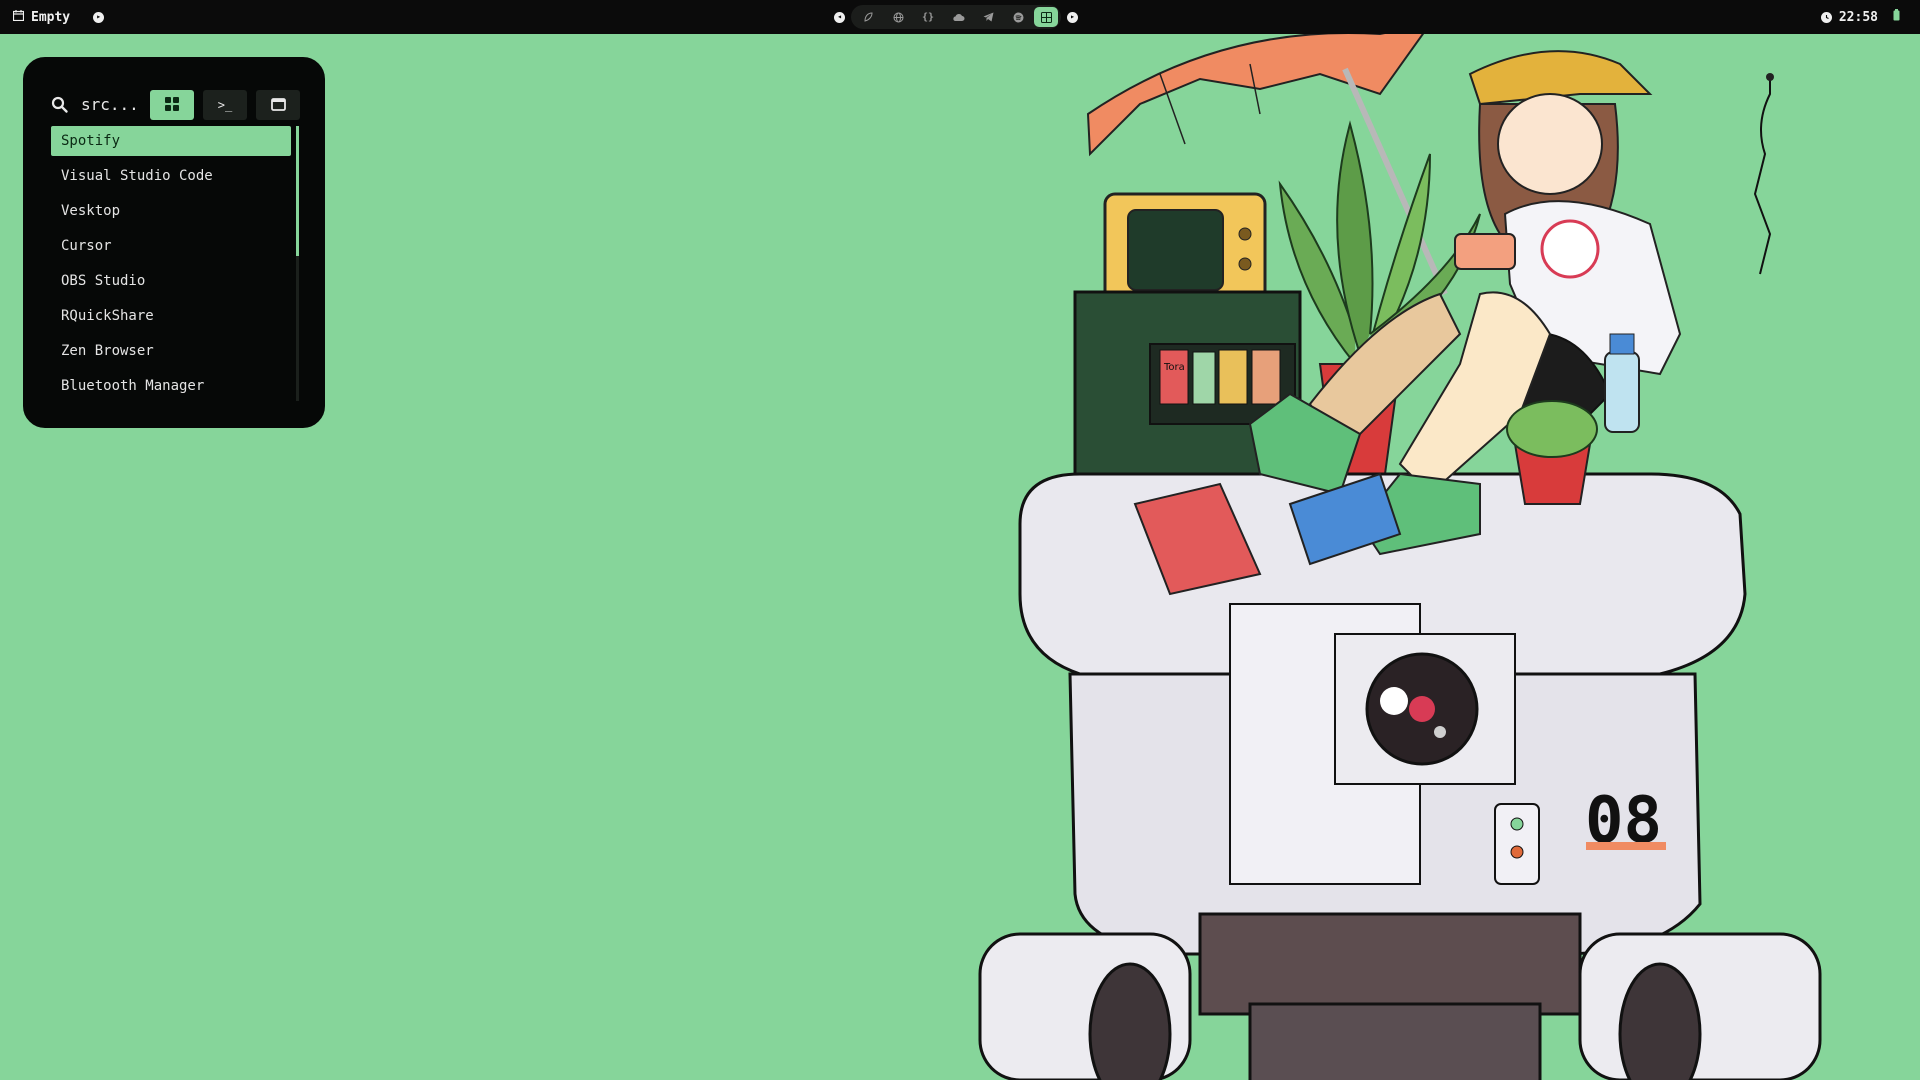 The width and height of the screenshot is (1920, 1080). Describe the element at coordinates (171, 246) in the screenshot. I see `app-item-cursor: Cursor` at that location.